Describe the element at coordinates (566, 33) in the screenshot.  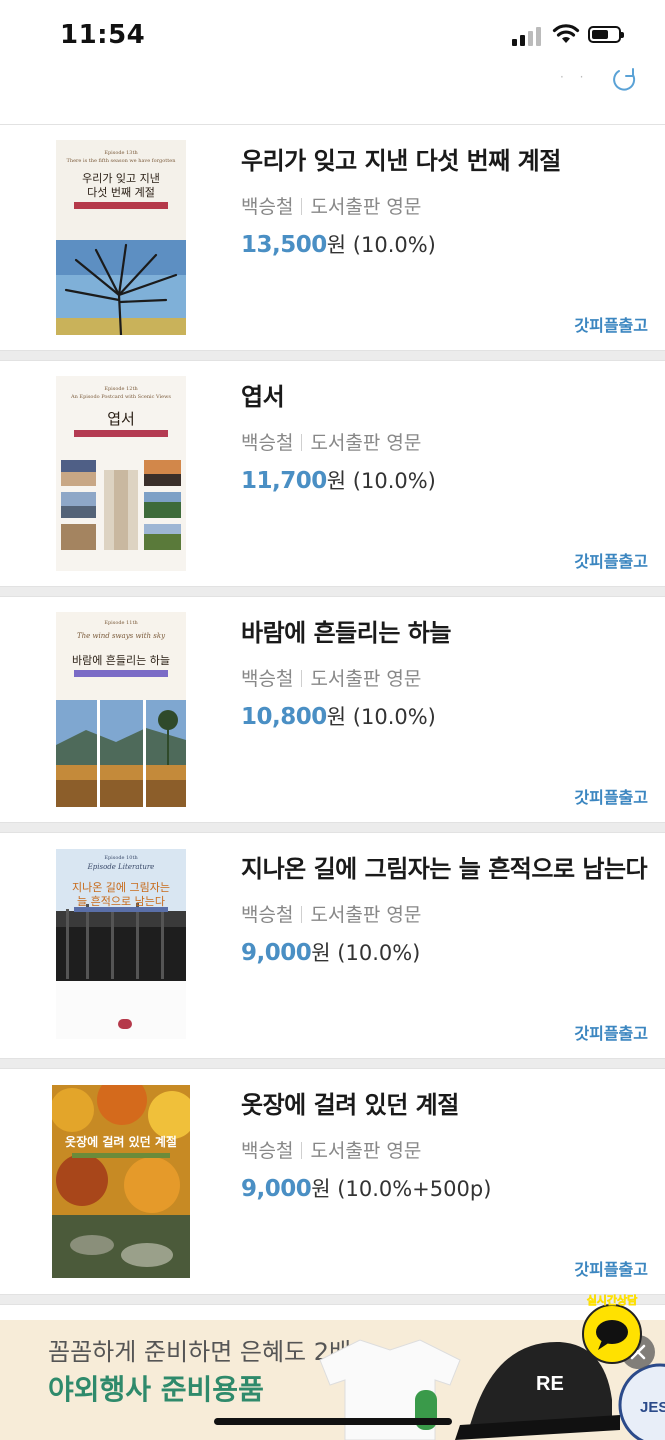
I see `wifi-icon` at that location.